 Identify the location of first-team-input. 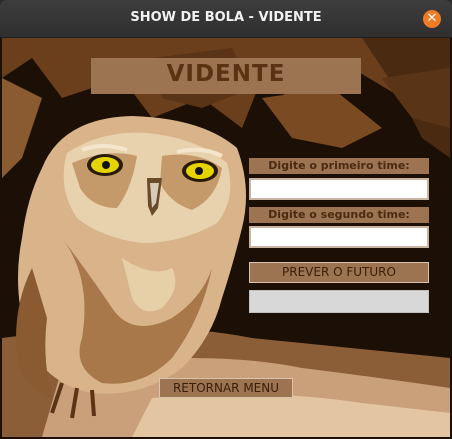
(339, 189).